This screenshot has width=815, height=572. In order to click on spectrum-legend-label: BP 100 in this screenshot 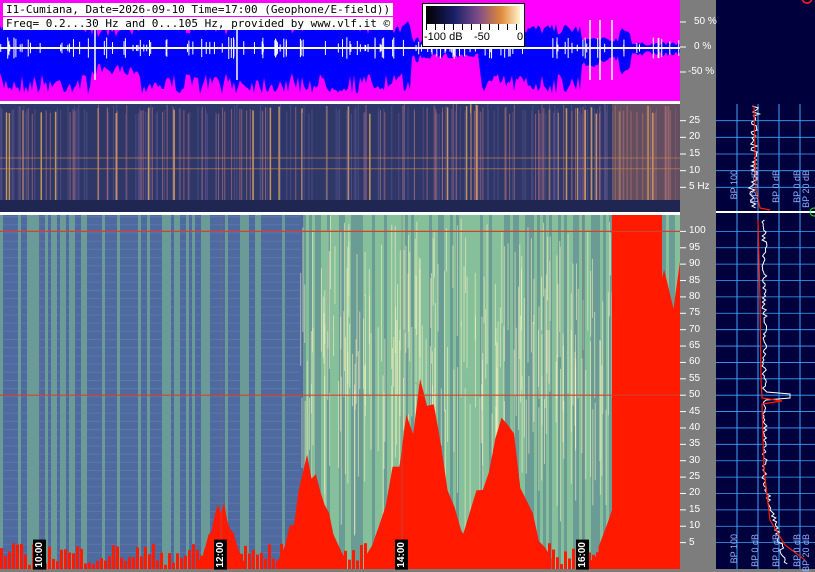, I will do `click(734, 549)`.